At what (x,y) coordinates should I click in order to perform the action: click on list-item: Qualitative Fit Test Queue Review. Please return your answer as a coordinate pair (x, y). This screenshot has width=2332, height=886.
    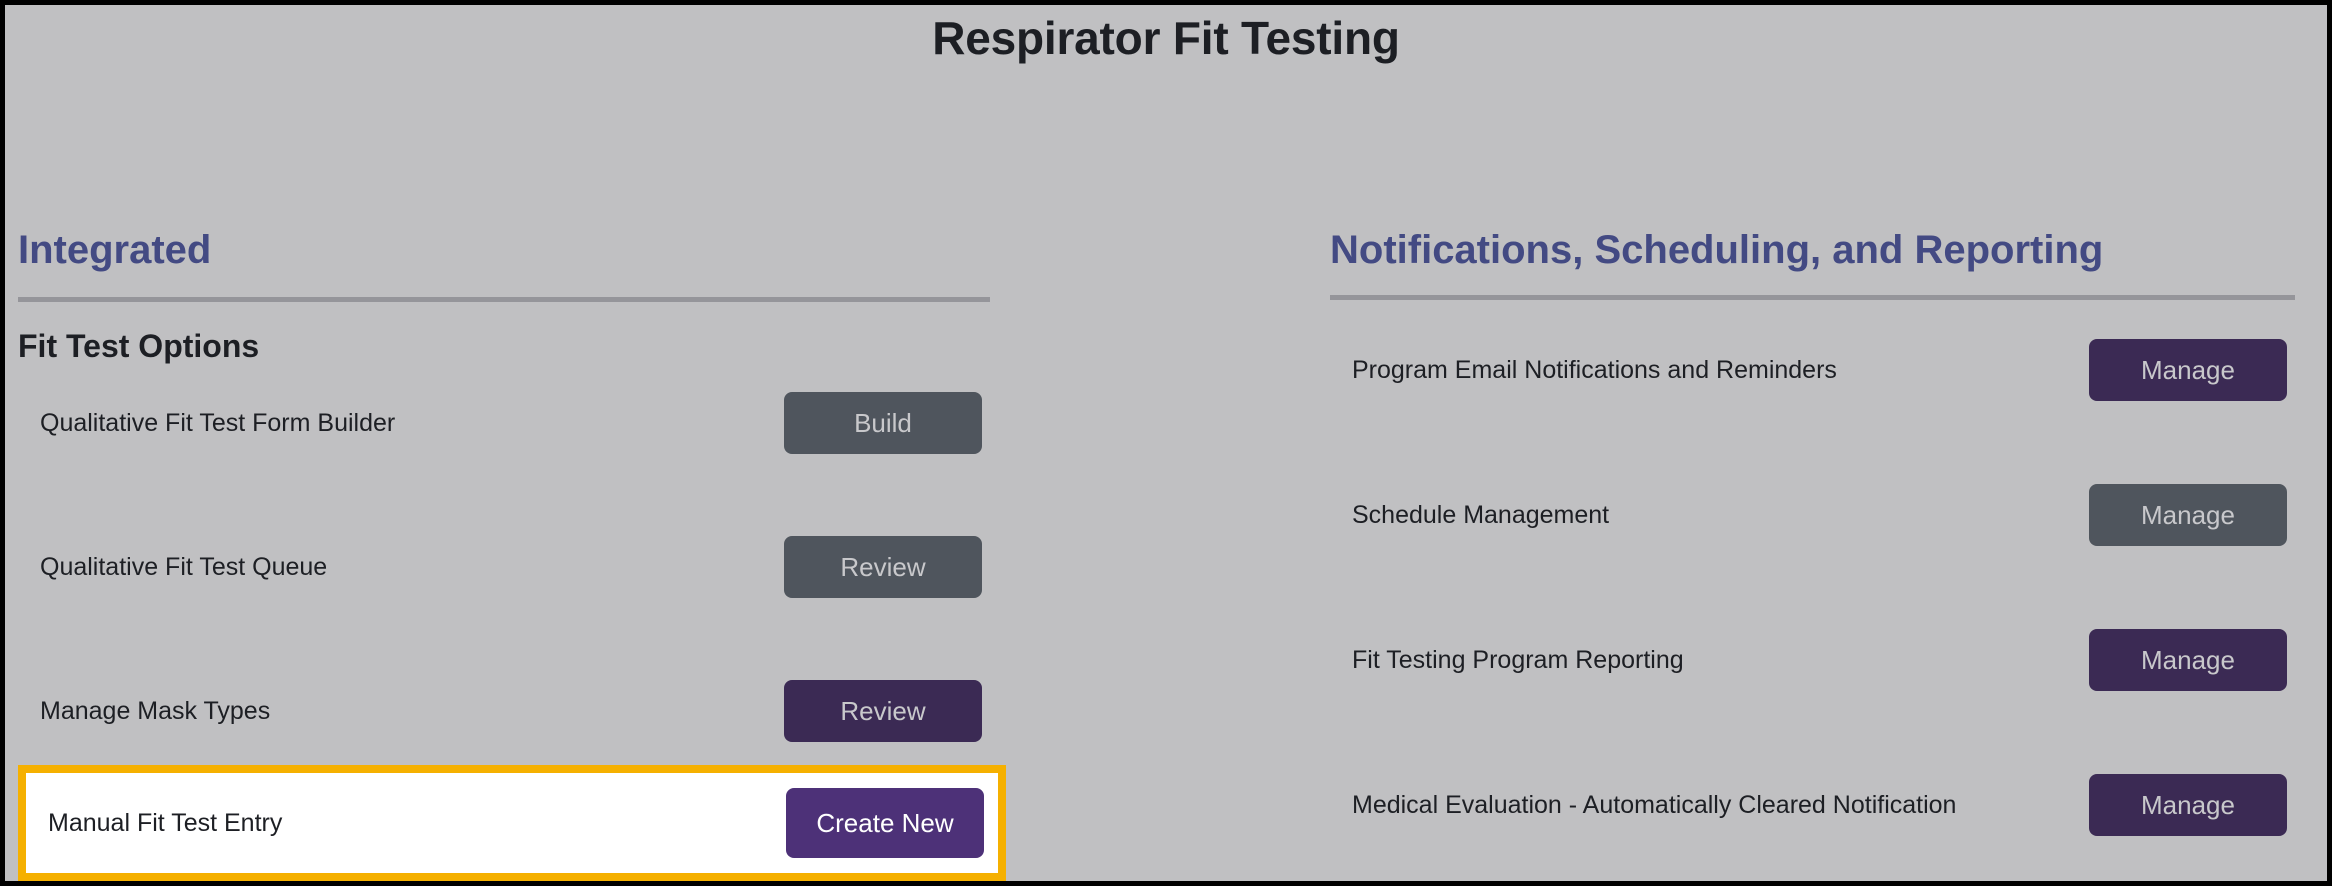
    Looking at the image, I should click on (504, 567).